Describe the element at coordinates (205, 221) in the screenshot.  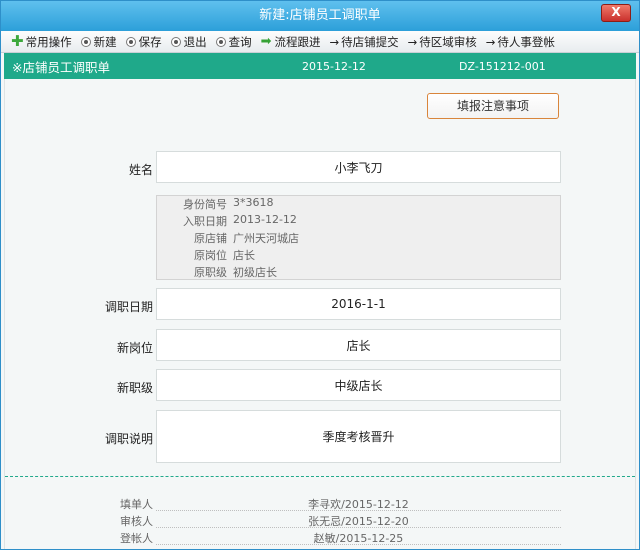
I see `info-key: 入职日期` at that location.